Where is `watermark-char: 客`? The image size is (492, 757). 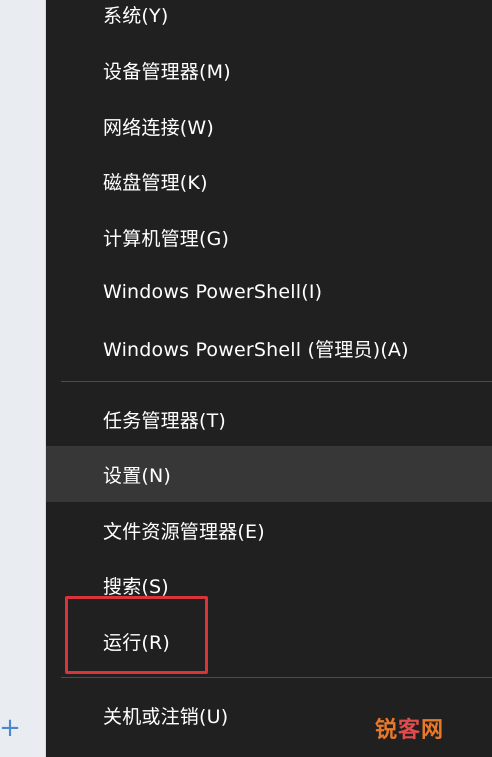
watermark-char: 客 is located at coordinates (409, 730).